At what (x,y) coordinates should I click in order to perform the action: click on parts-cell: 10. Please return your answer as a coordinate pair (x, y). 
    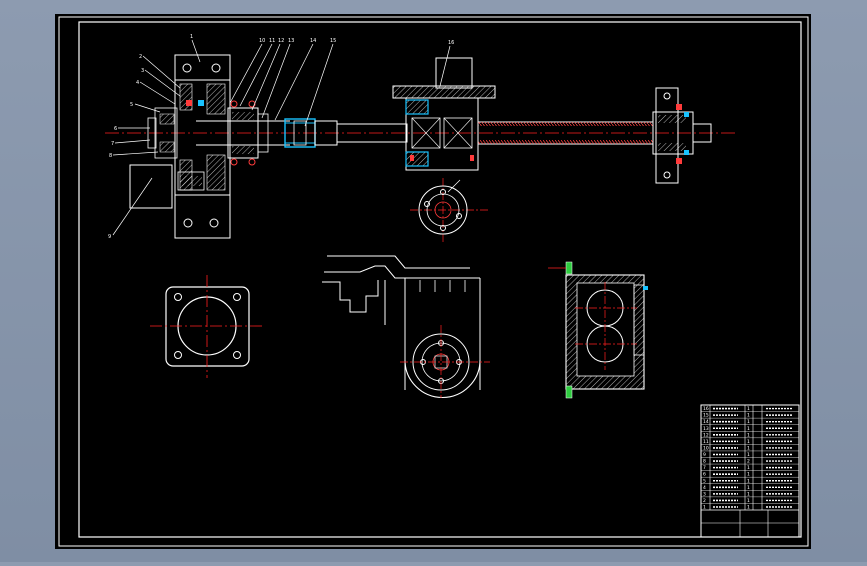
    Looking at the image, I should click on (706, 448).